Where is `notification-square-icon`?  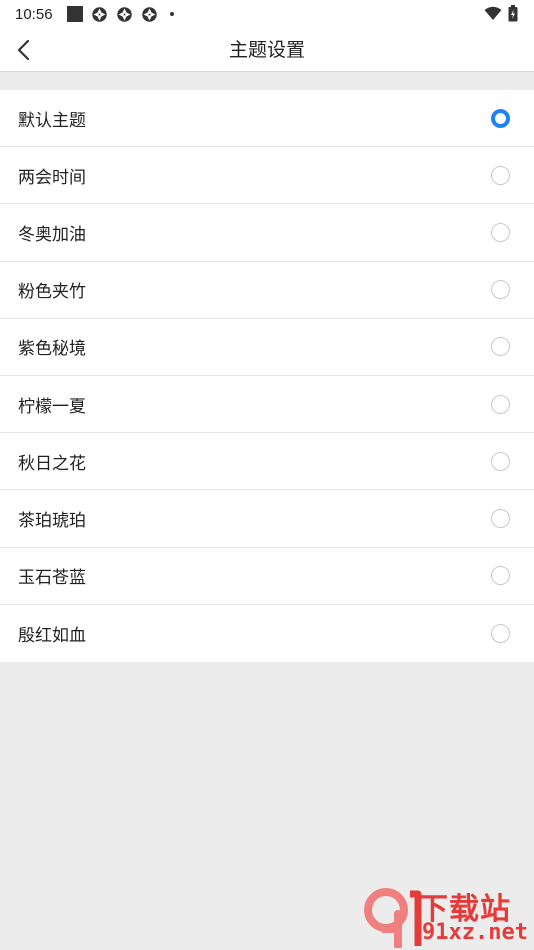
notification-square-icon is located at coordinates (74, 14).